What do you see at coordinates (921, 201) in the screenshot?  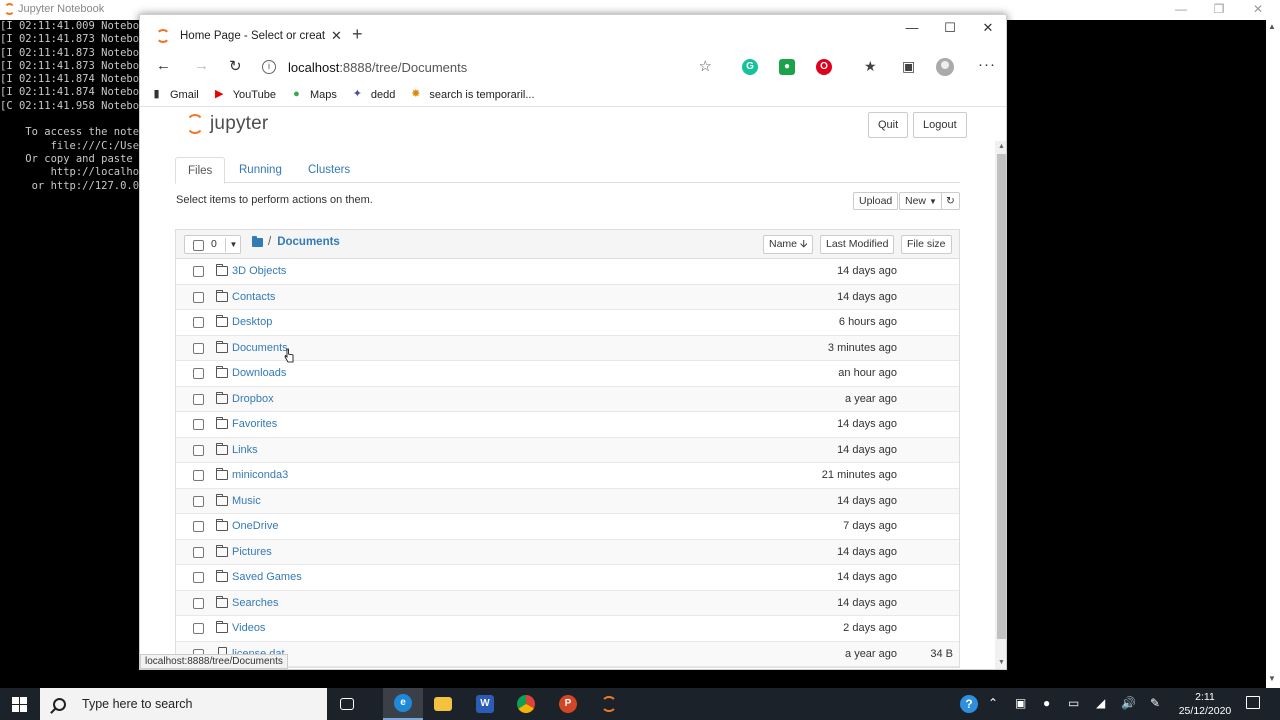 I see `new-dropdown-button: New ▼` at bounding box center [921, 201].